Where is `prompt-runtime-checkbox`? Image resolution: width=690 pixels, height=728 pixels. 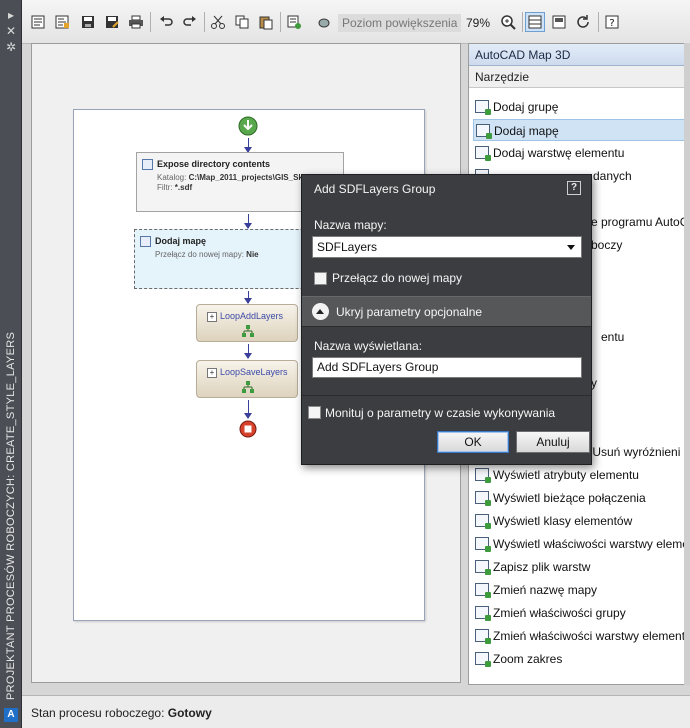
prompt-runtime-checkbox is located at coordinates (314, 412).